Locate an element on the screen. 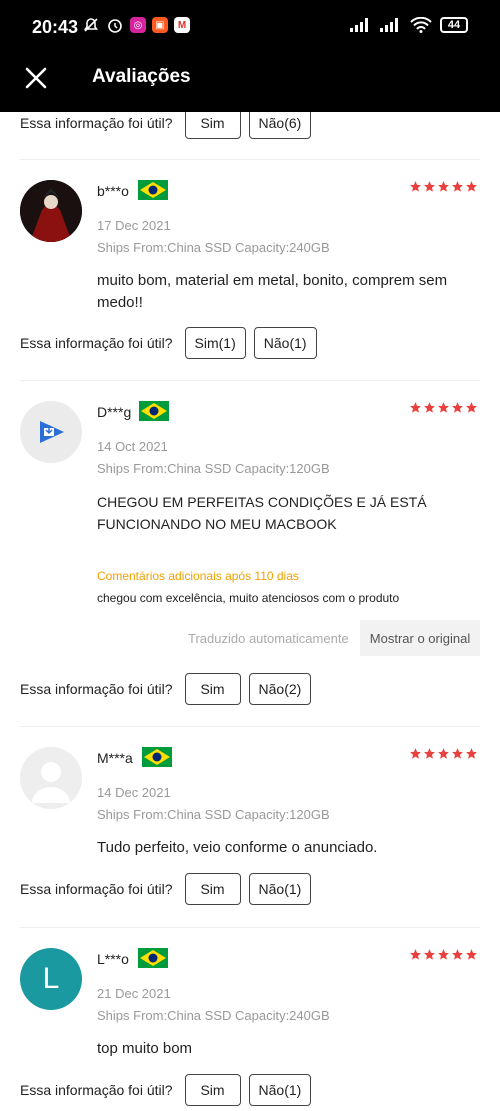  alarm-icon is located at coordinates (115, 26).